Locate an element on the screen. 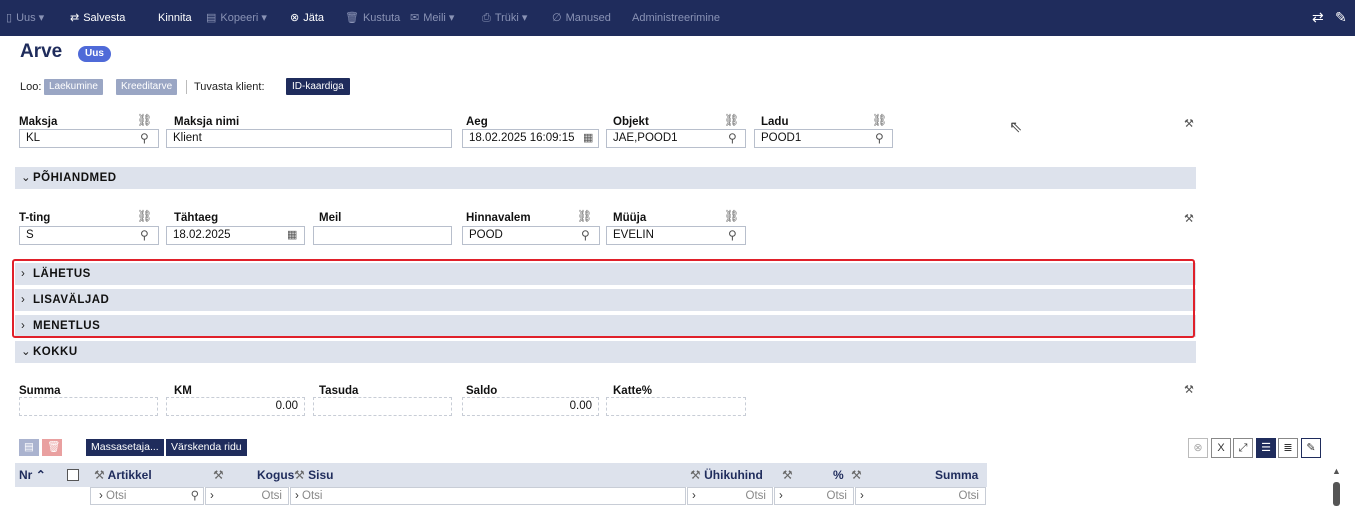  section-main-data: ⌄ PÕHIANDMED is located at coordinates (605, 178).